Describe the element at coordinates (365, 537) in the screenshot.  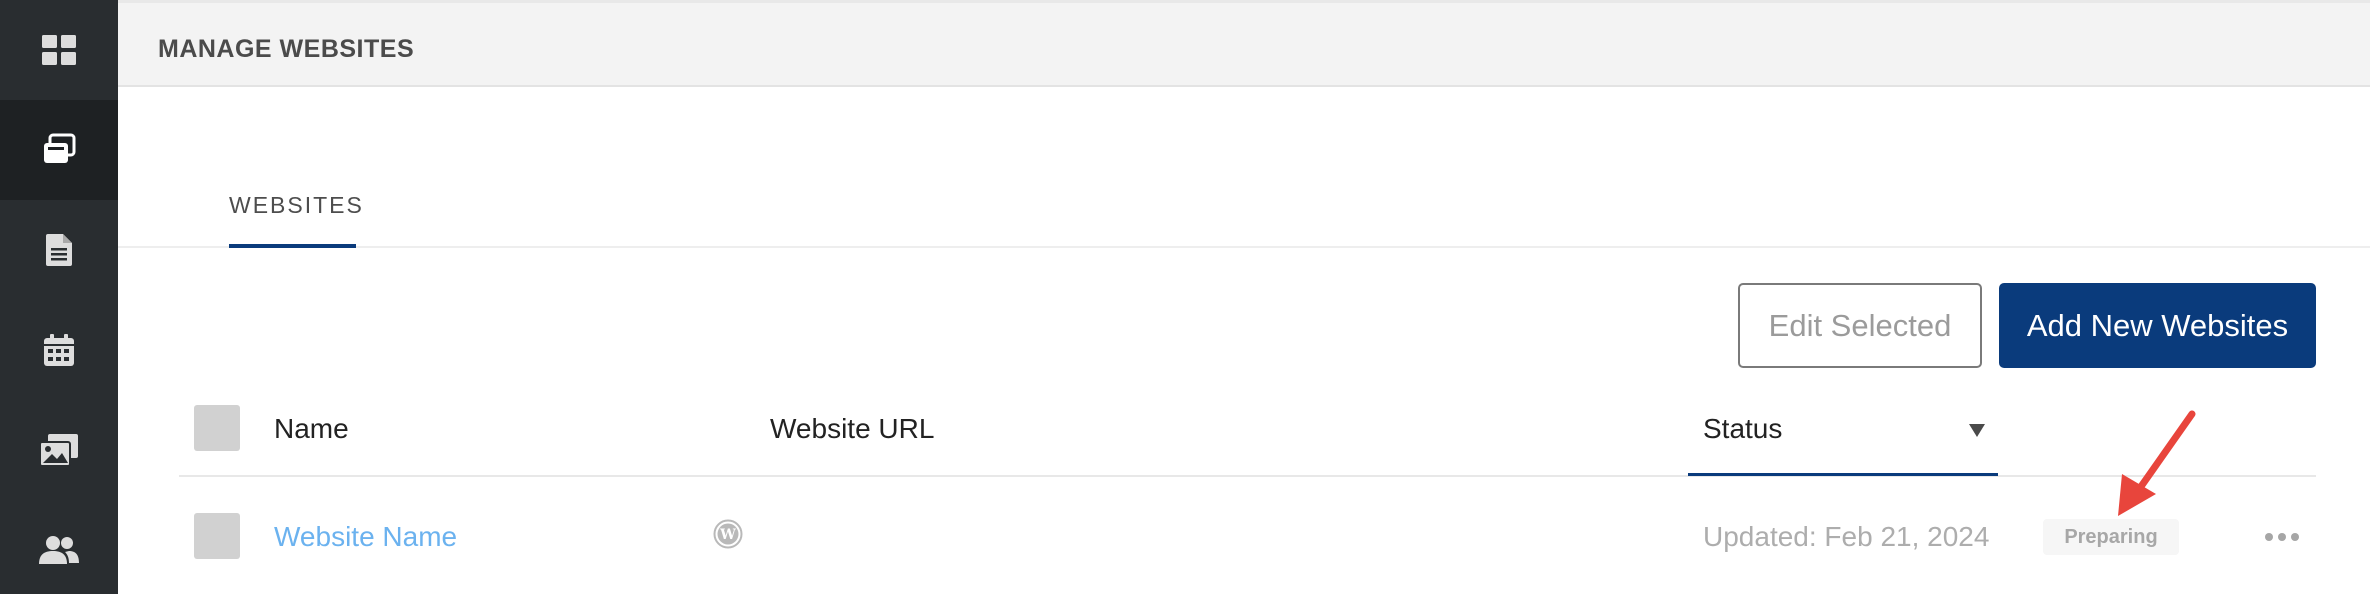
I see `website-name-link: Website Name` at that location.